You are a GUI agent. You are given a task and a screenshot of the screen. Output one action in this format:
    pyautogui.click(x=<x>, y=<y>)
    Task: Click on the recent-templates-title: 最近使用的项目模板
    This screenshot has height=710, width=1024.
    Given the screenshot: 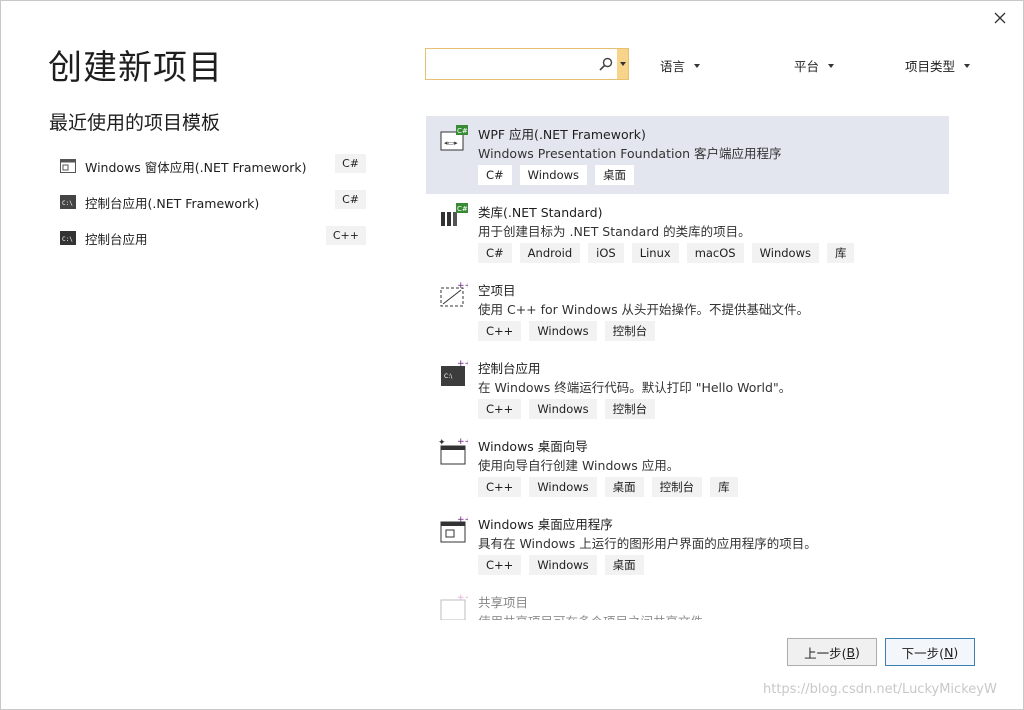 What is the action you would take?
    pyautogui.click(x=135, y=123)
    